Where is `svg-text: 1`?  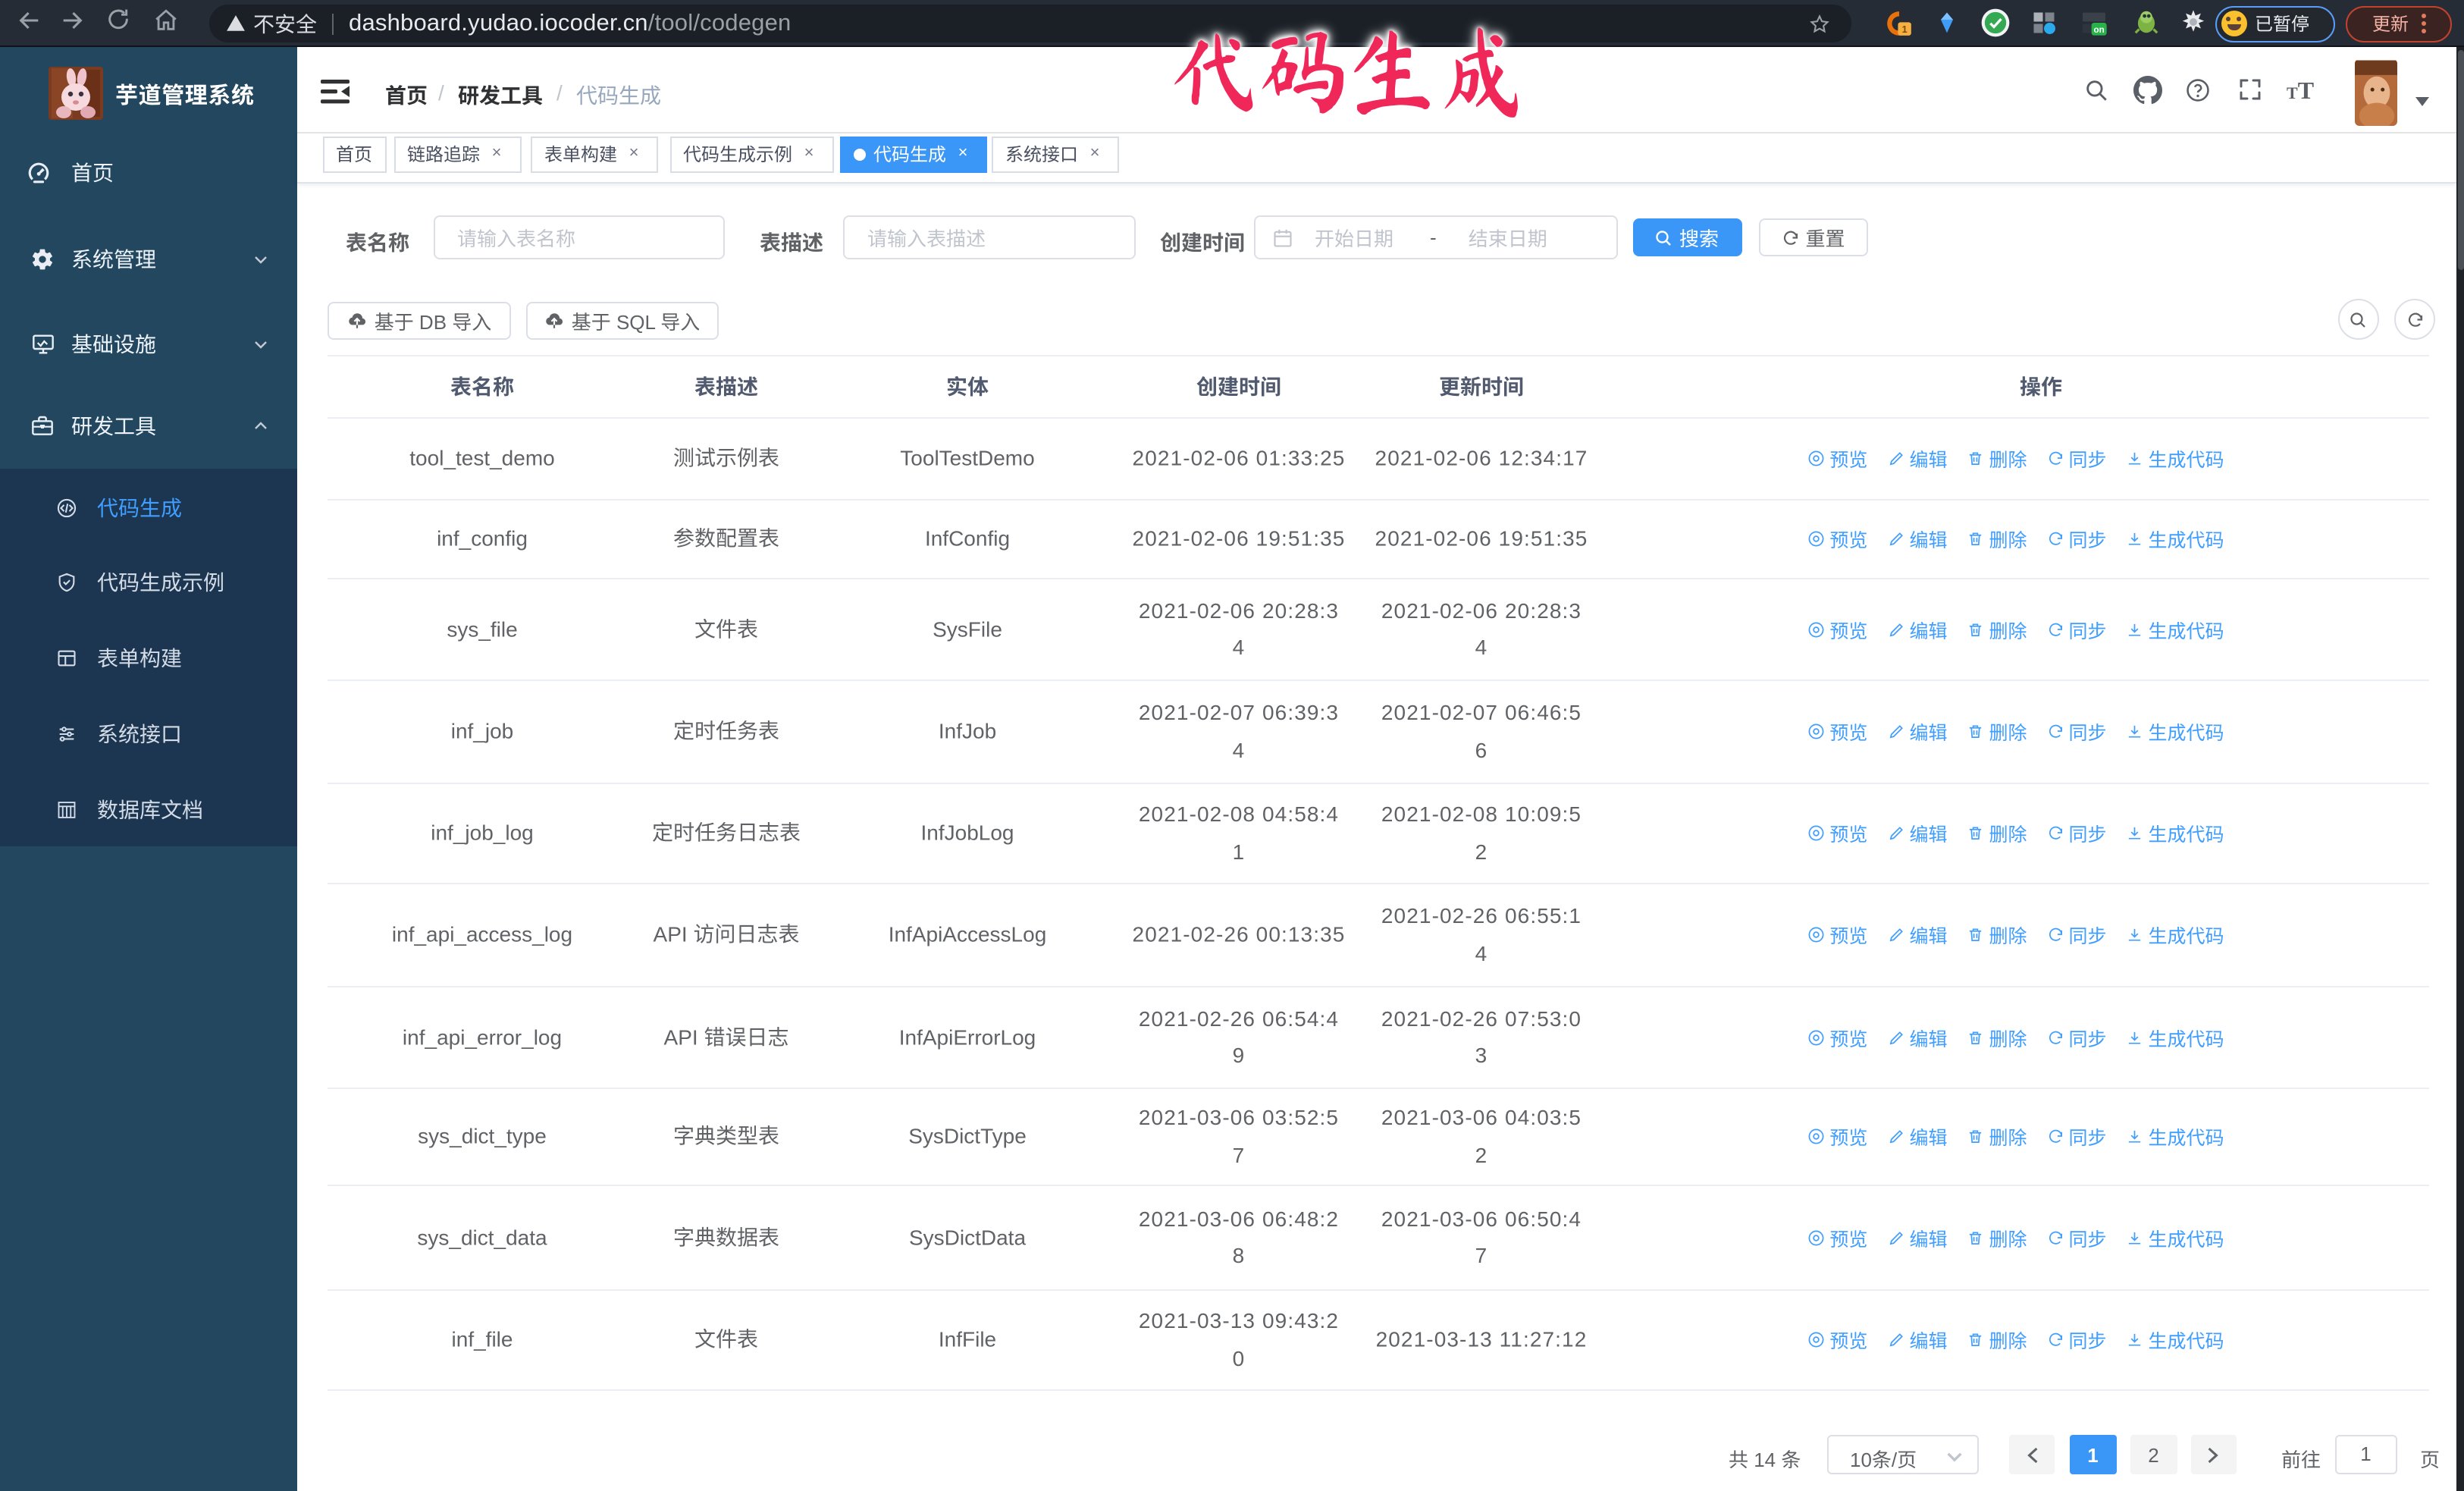 svg-text: 1 is located at coordinates (1905, 29).